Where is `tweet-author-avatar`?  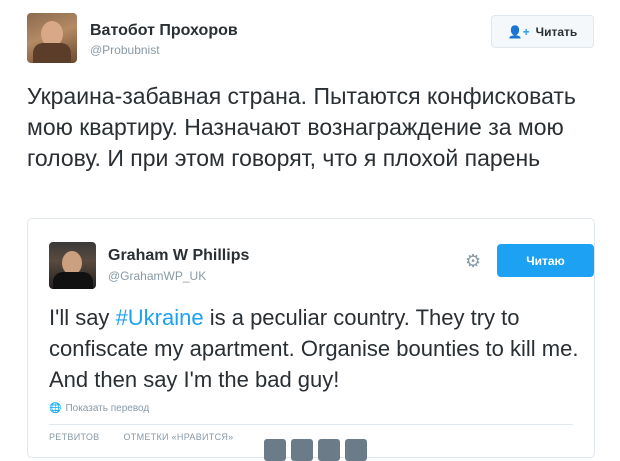
tweet-author-avatar is located at coordinates (52, 38).